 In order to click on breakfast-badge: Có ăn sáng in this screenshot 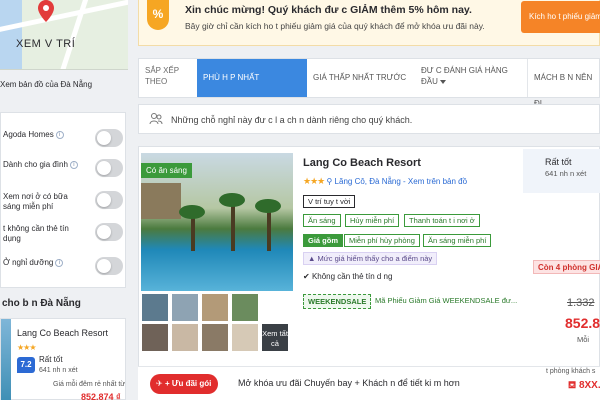, I will do `click(166, 170)`.